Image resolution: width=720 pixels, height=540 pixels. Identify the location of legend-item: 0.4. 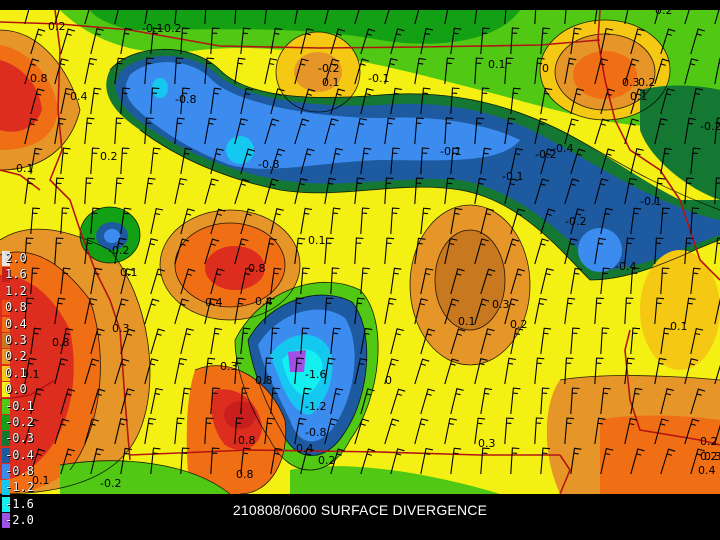
(20, 324).